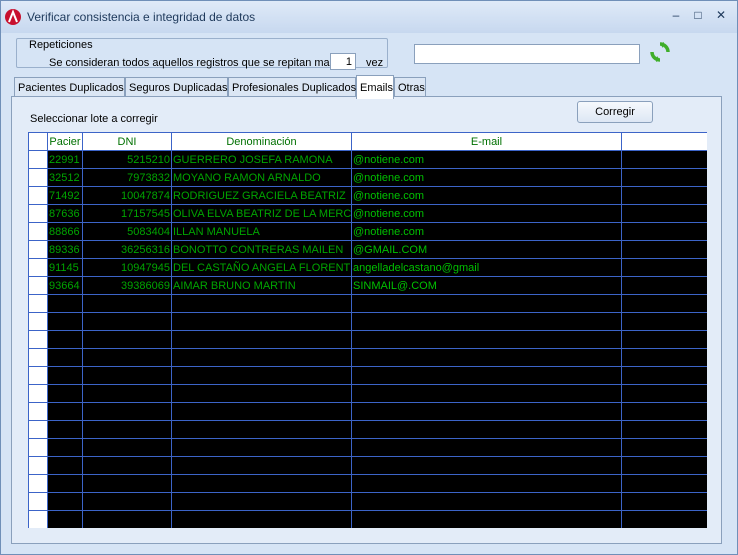  I want to click on cell-dni: 17157545, so click(127, 213).